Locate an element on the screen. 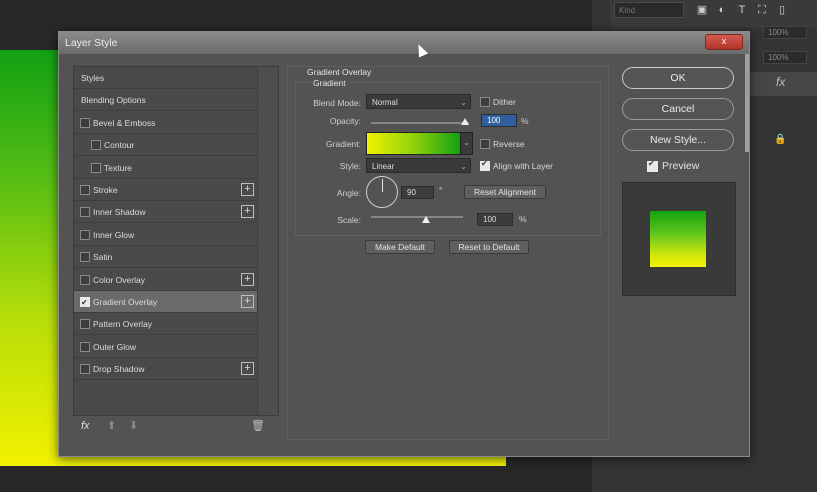  style-item-gradient-overlay: Gradient Overlay + is located at coordinates (166, 302).